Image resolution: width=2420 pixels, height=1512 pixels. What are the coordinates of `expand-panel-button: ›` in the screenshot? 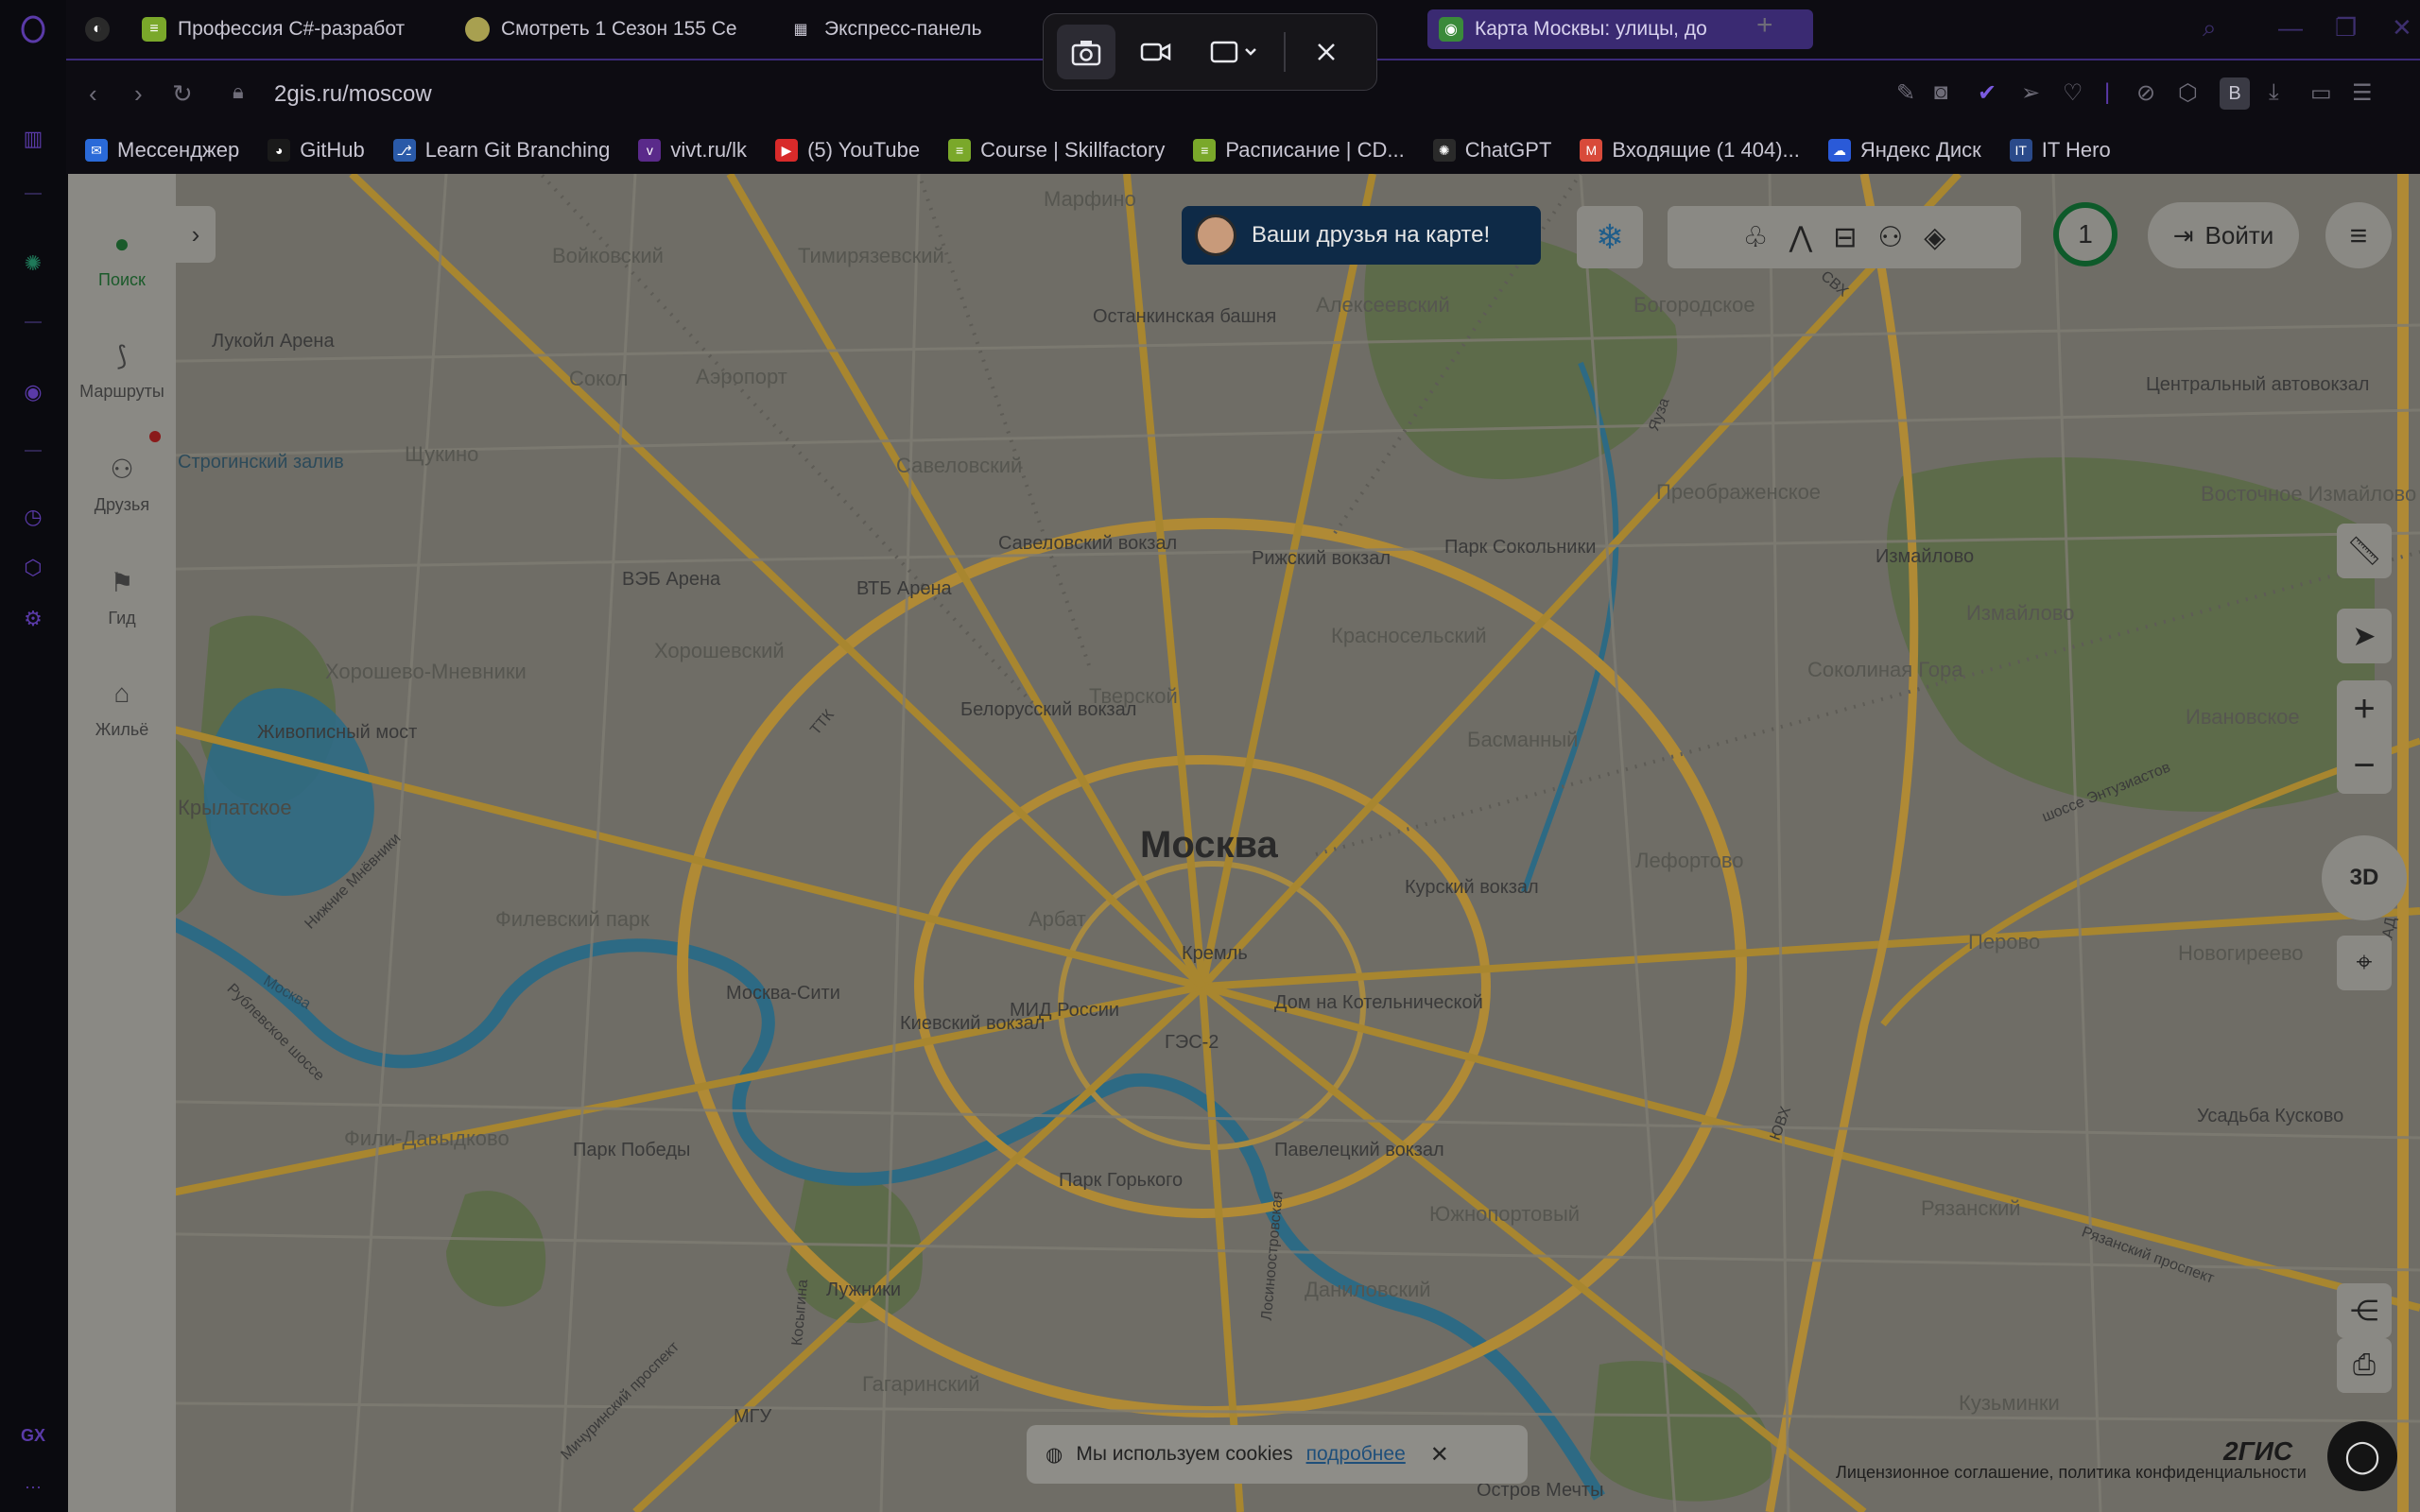 It's located at (196, 234).